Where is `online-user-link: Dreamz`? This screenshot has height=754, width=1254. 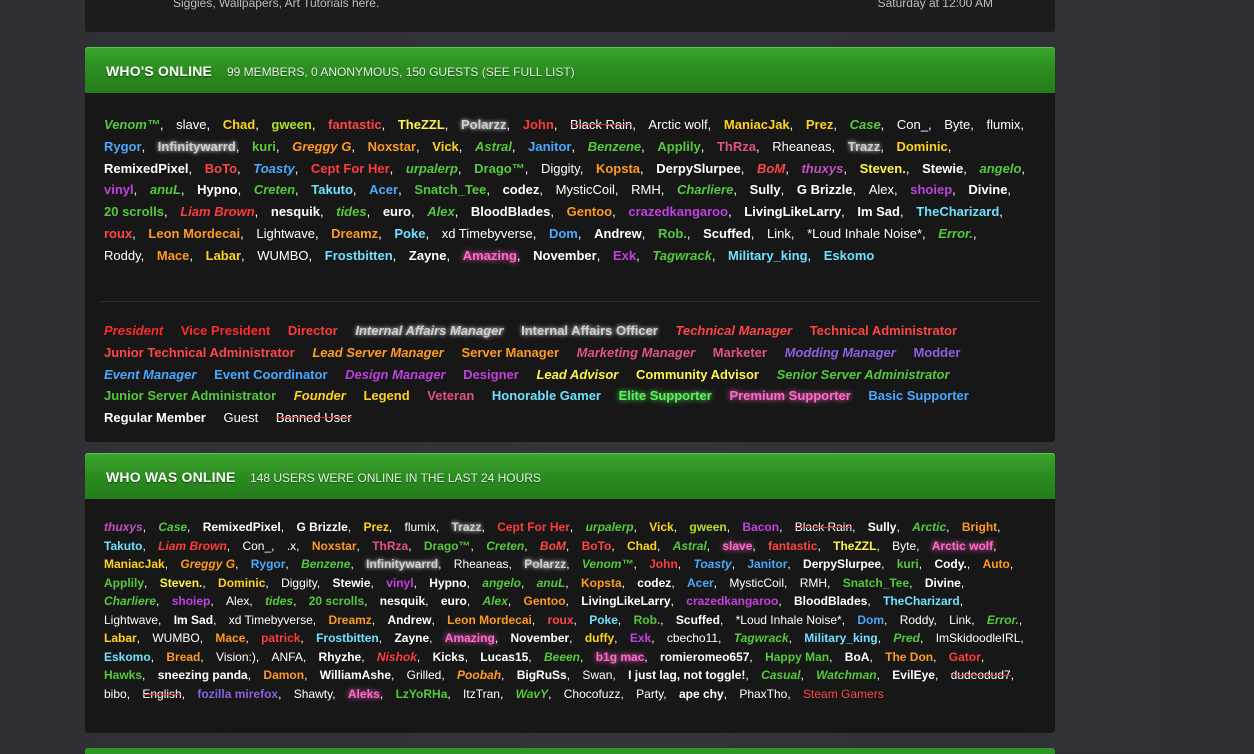
online-user-link: Dreamz is located at coordinates (354, 233).